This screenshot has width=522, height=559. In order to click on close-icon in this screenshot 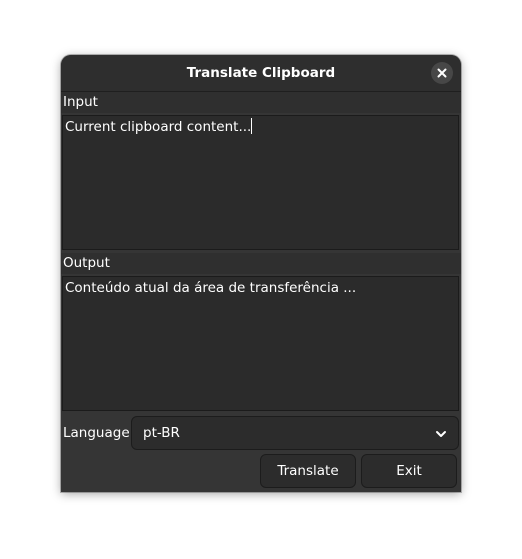, I will do `click(442, 73)`.